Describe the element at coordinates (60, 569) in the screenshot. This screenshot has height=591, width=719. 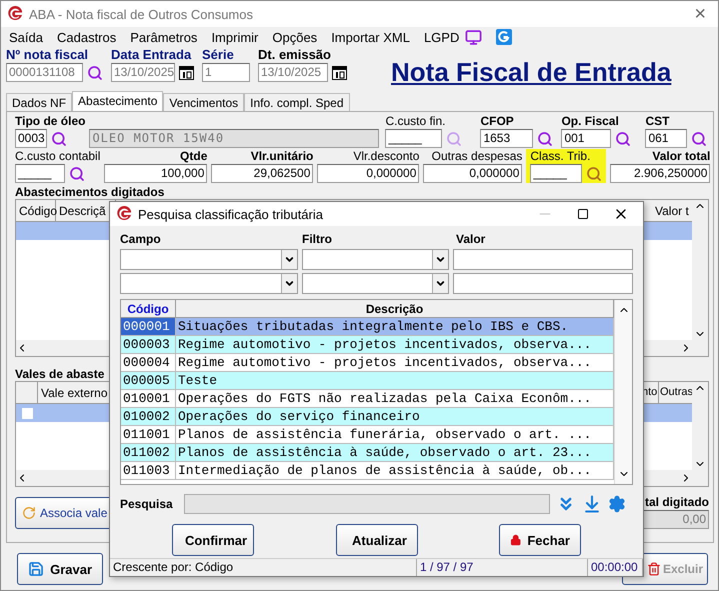
I see `action-button: Gravar` at that location.